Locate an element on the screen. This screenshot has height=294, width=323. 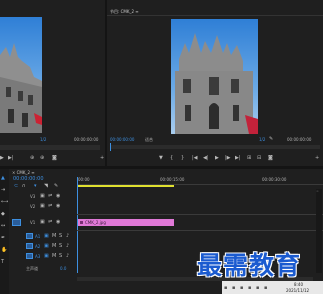
track-header-v2: V2 ▣ ⇌ ◉ is located at coordinates (43, 207).